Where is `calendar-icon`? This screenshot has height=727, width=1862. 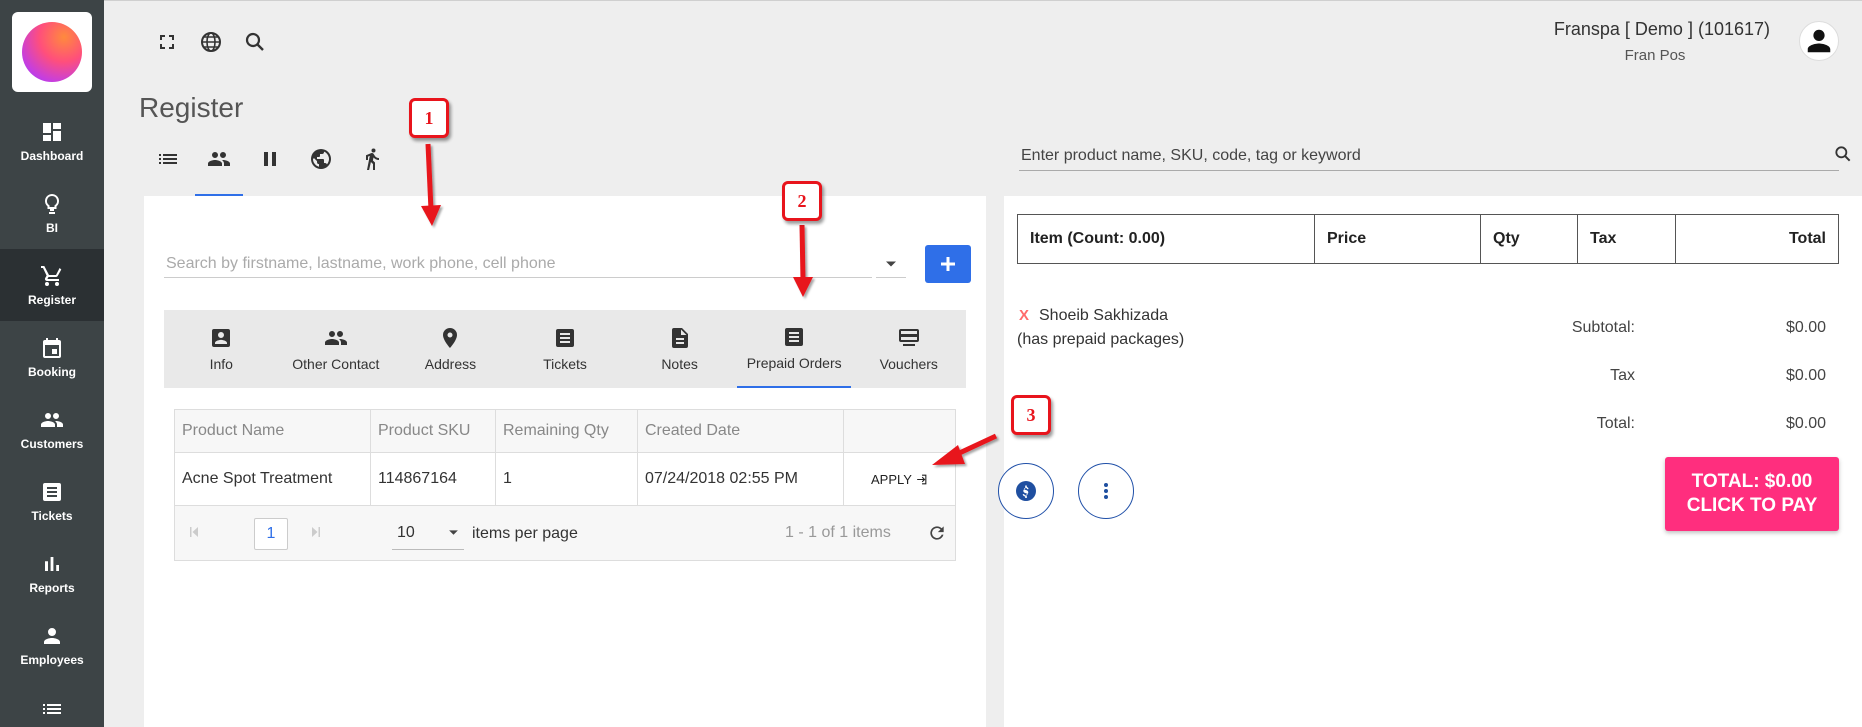
calendar-icon is located at coordinates (52, 347).